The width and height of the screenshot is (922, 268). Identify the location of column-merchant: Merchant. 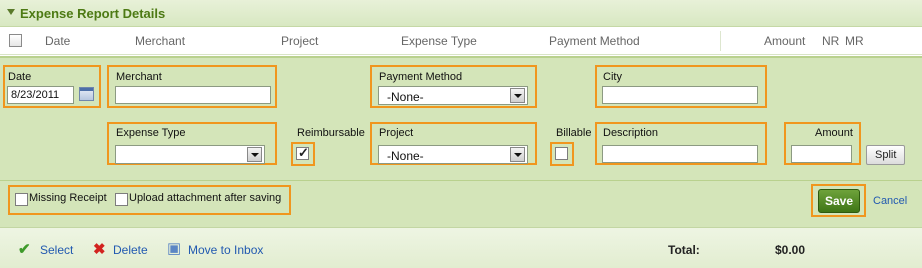
(160, 41).